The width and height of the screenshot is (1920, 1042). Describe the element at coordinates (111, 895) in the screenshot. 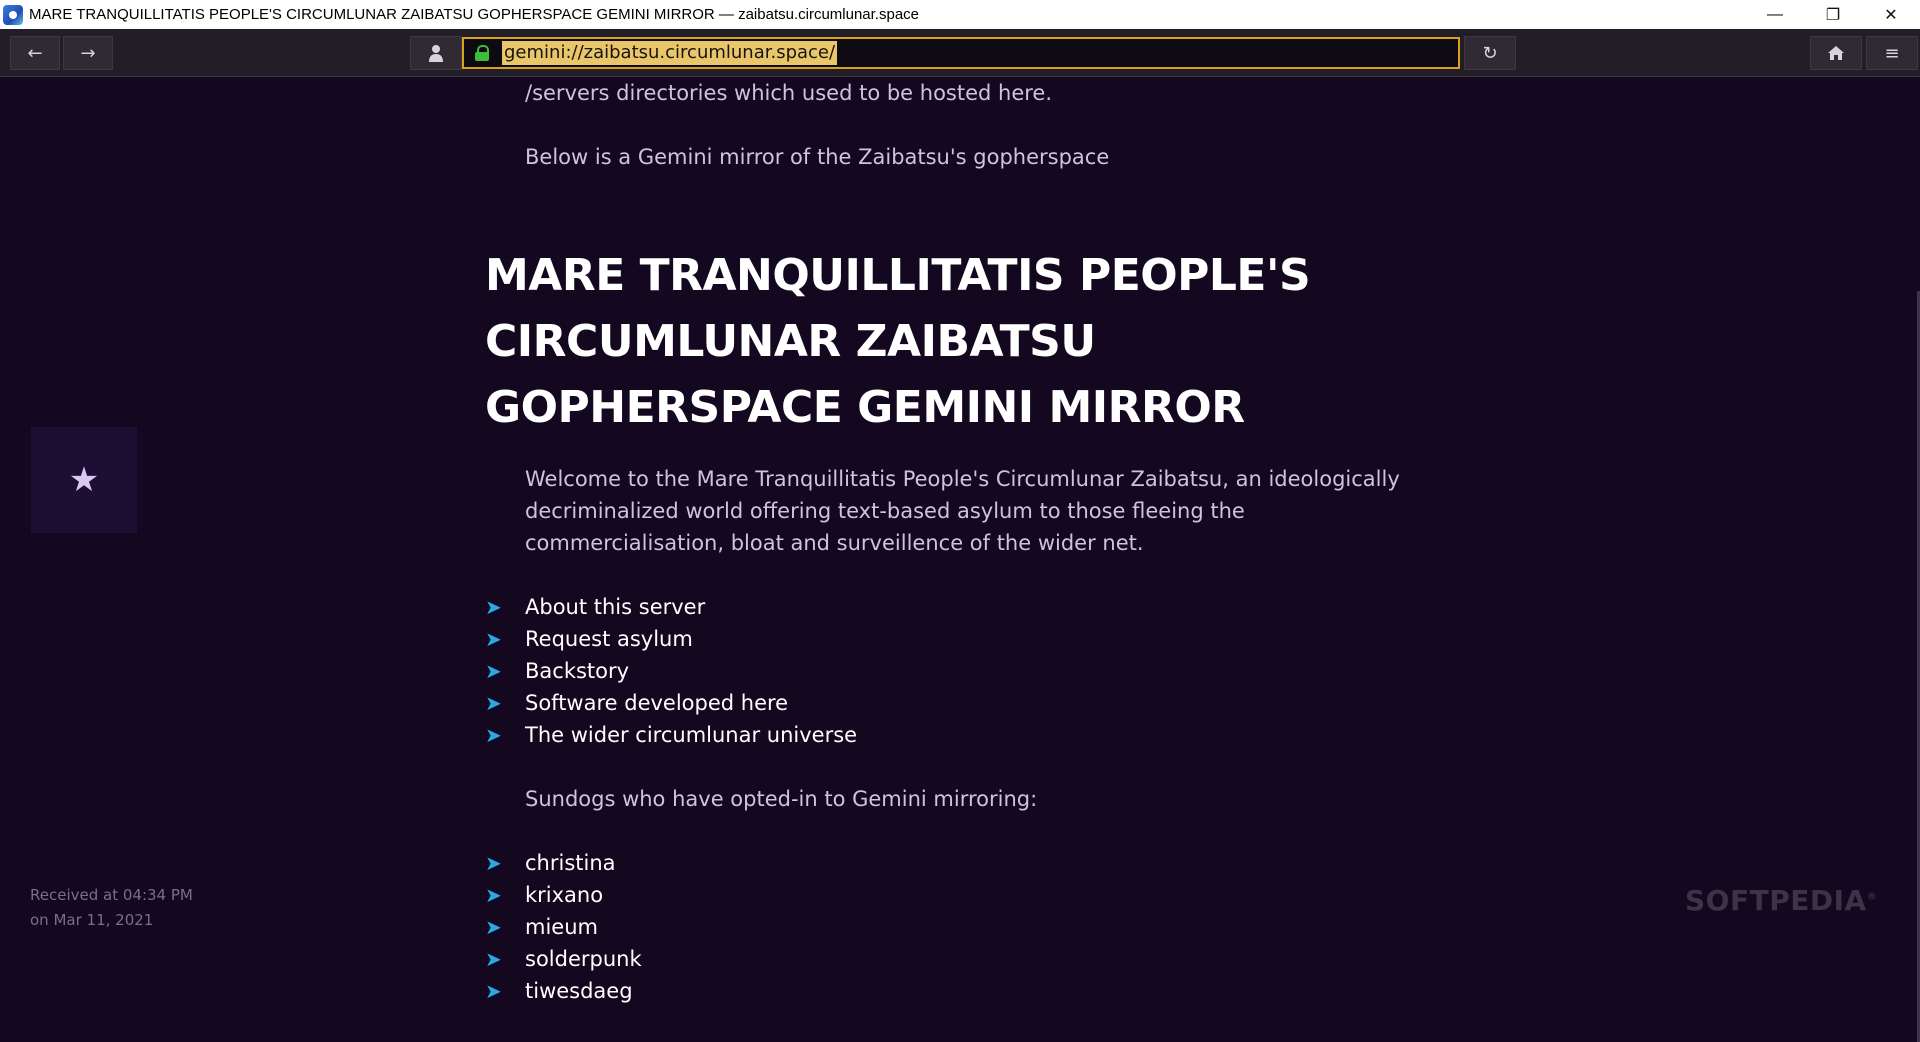

I see `received-line-1: Received at 04:34 PM` at that location.